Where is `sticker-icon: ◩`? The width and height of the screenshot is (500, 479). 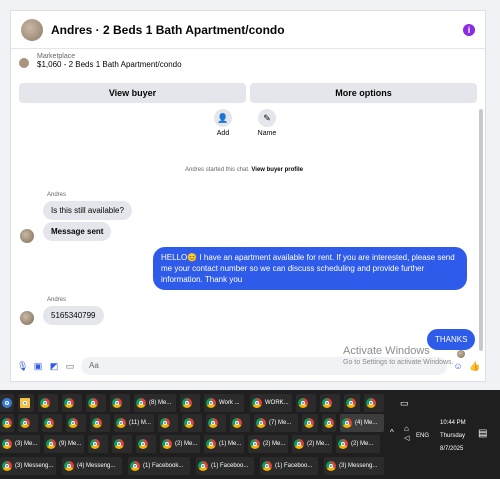
sticker-icon: ◩ is located at coordinates (54, 366).